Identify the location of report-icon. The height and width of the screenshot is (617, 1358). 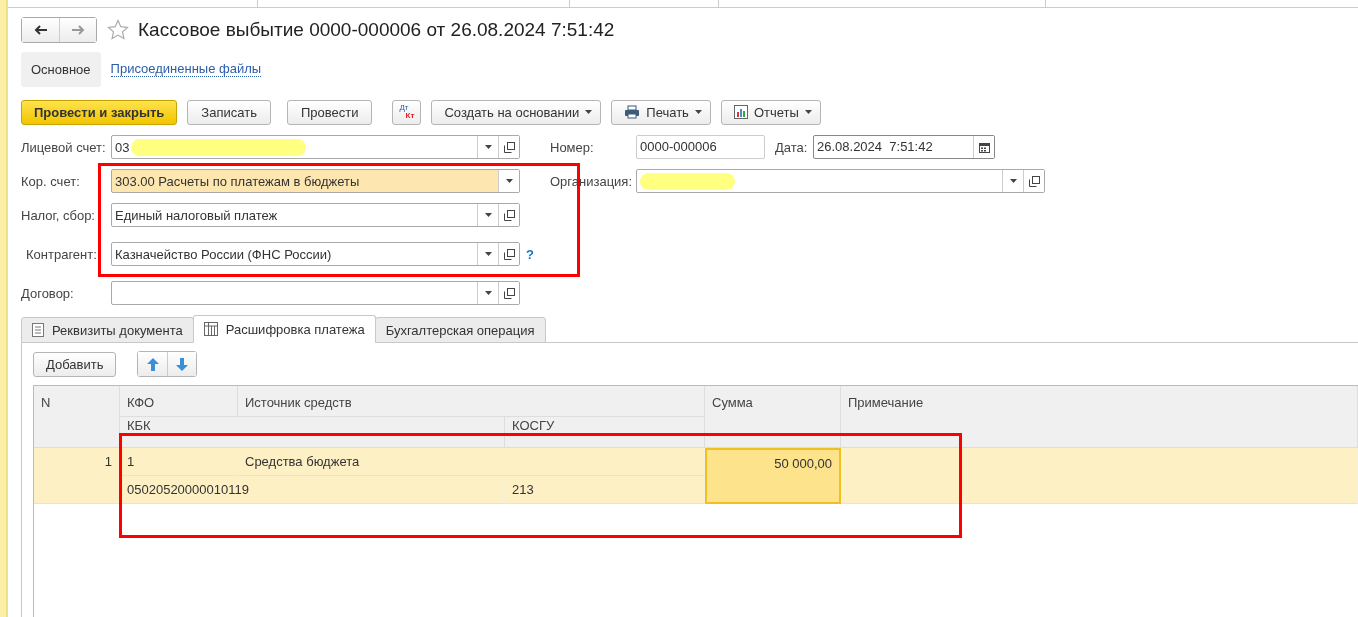
(740, 112).